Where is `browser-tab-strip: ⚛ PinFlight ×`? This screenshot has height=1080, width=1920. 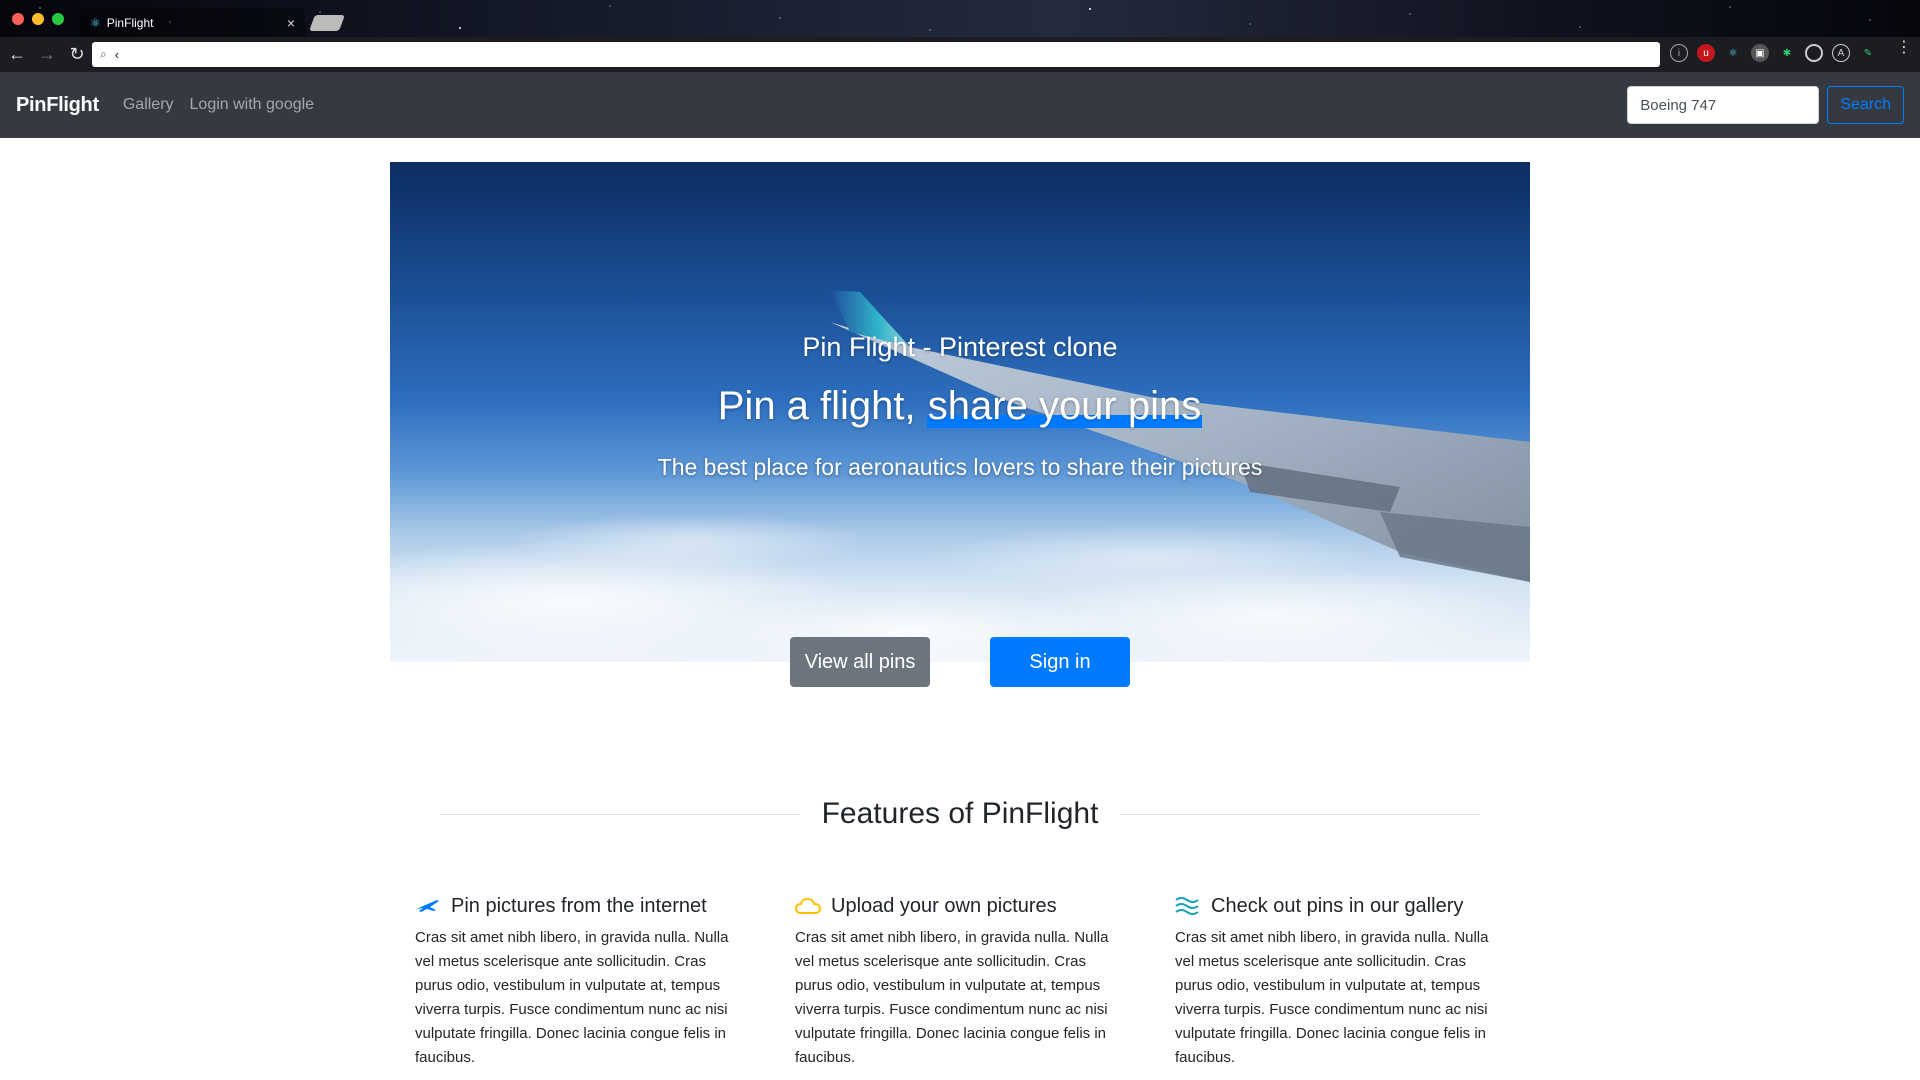 browser-tab-strip: ⚛ PinFlight × is located at coordinates (960, 18).